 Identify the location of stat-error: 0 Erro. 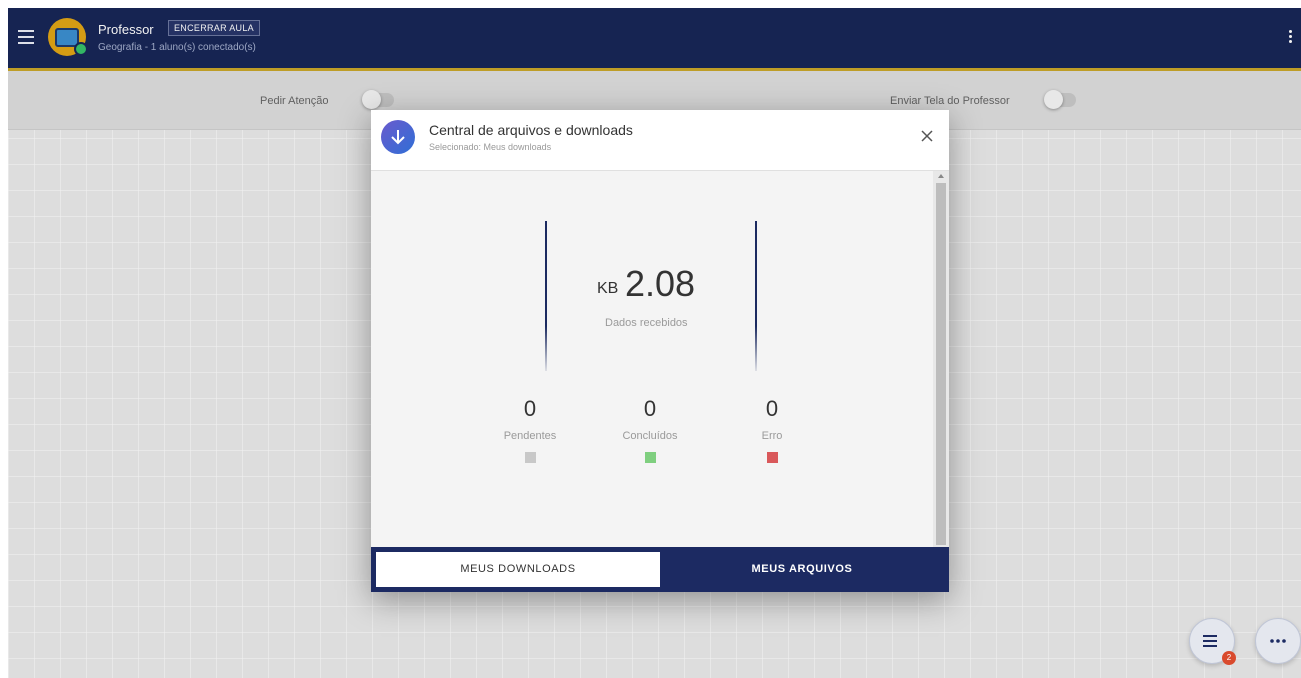
(772, 429).